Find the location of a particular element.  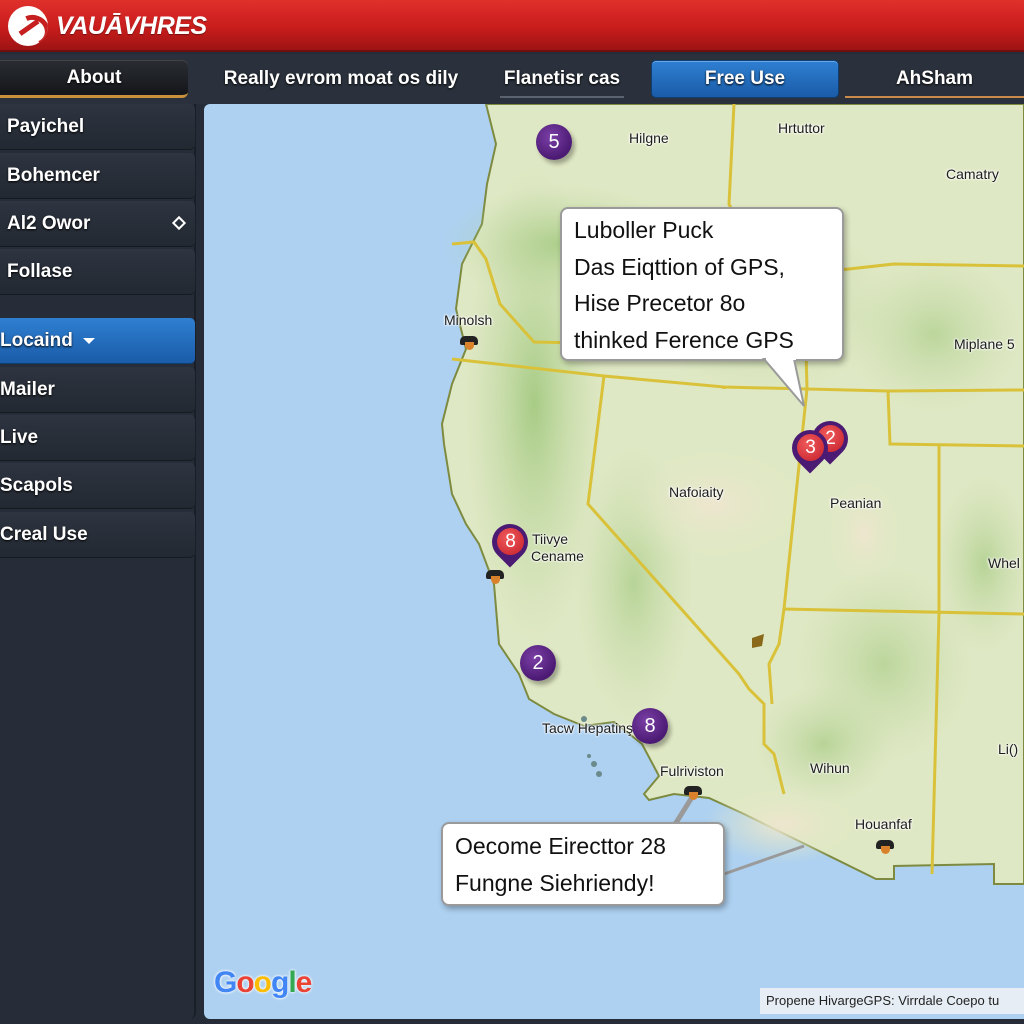

google-letter: e is located at coordinates (304, 982).